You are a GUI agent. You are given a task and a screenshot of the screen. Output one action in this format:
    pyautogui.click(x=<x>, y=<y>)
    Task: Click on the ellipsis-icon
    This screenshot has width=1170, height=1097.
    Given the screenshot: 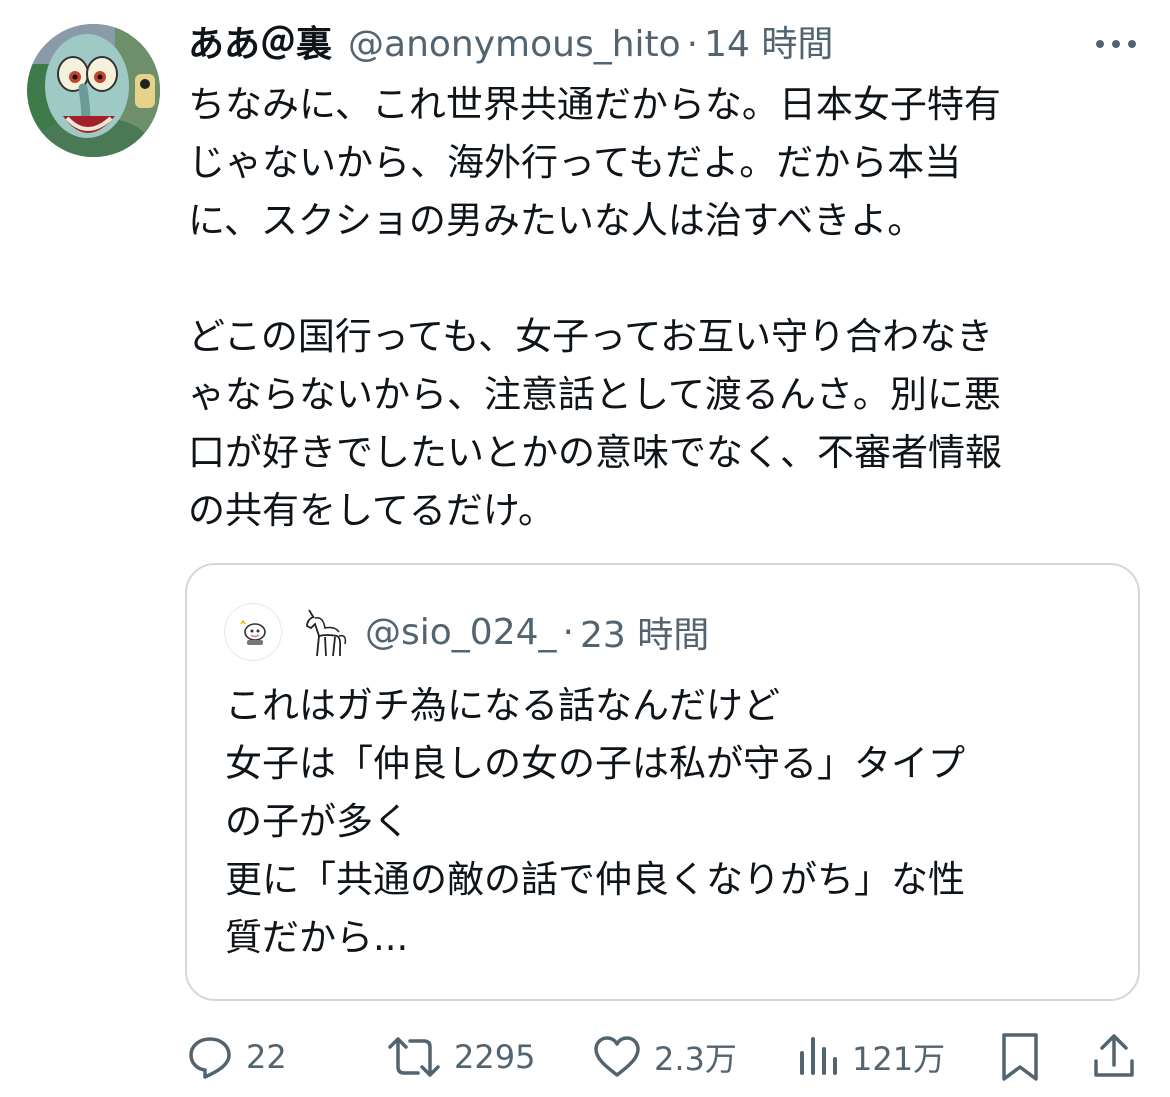 What is the action you would take?
    pyautogui.click(x=1116, y=44)
    